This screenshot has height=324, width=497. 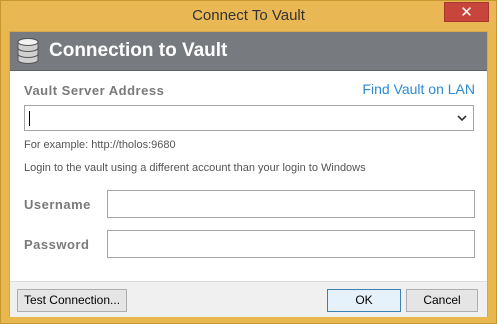 What do you see at coordinates (138, 50) in the screenshot?
I see `banner-heading: Connection to Vault` at bounding box center [138, 50].